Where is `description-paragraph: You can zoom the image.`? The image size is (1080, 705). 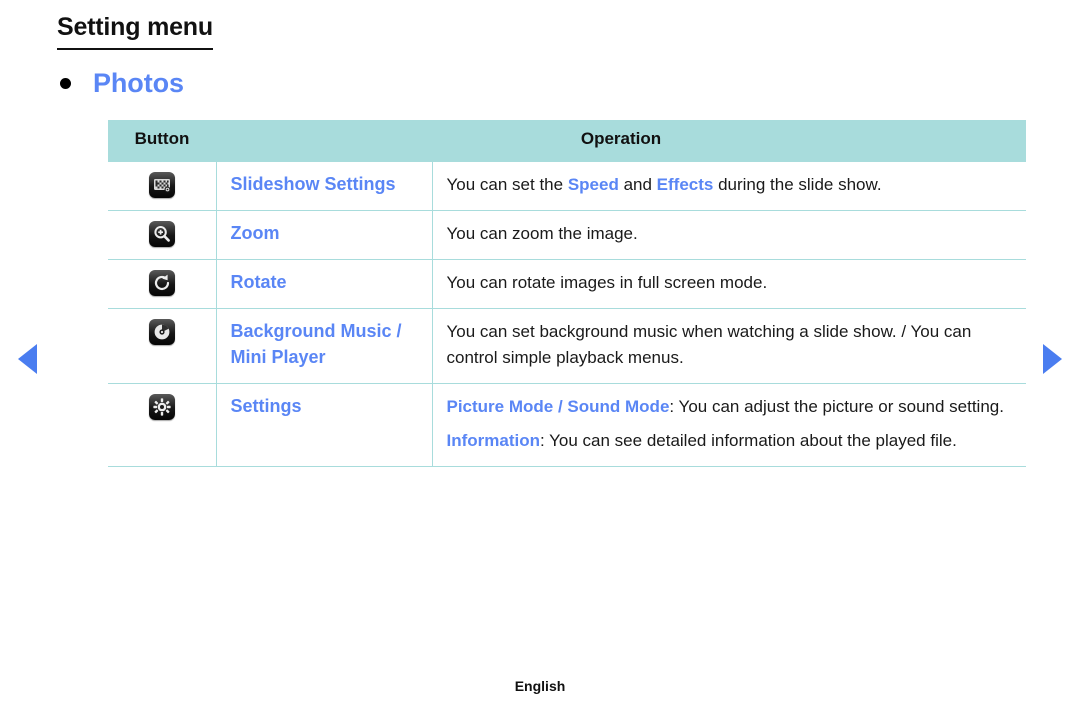 description-paragraph: You can zoom the image. is located at coordinates (732, 234).